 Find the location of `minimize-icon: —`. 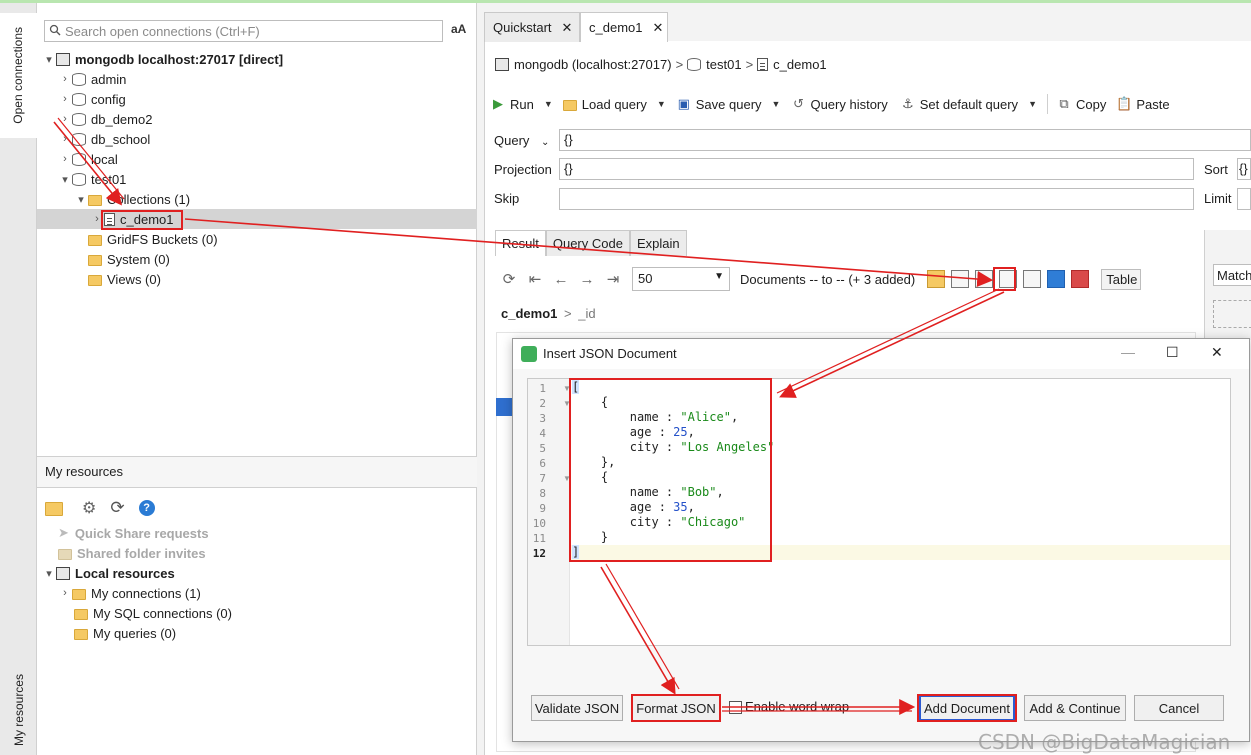

minimize-icon: — is located at coordinates (1128, 352).